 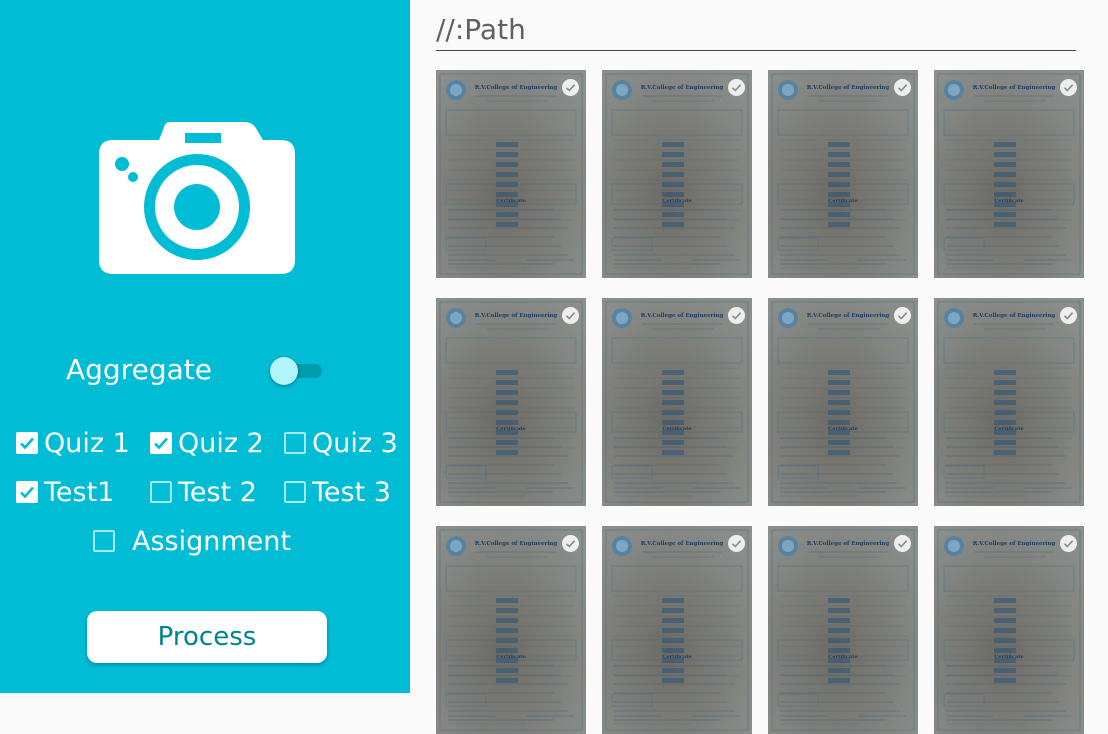 I want to click on checkbox-label: Quiz 2, so click(x=221, y=443).